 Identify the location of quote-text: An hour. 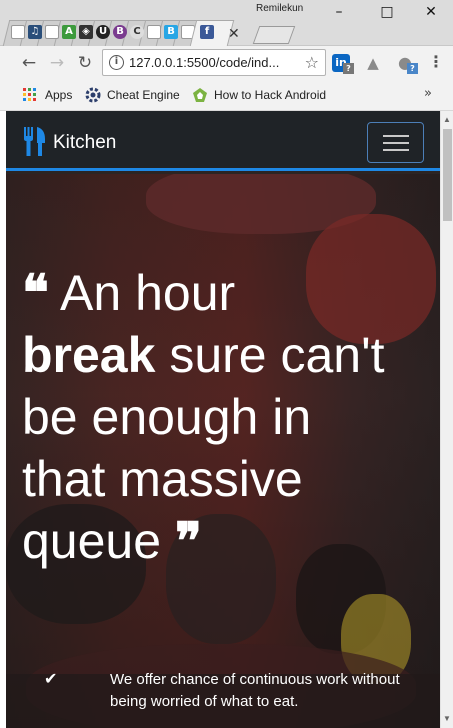
(148, 293).